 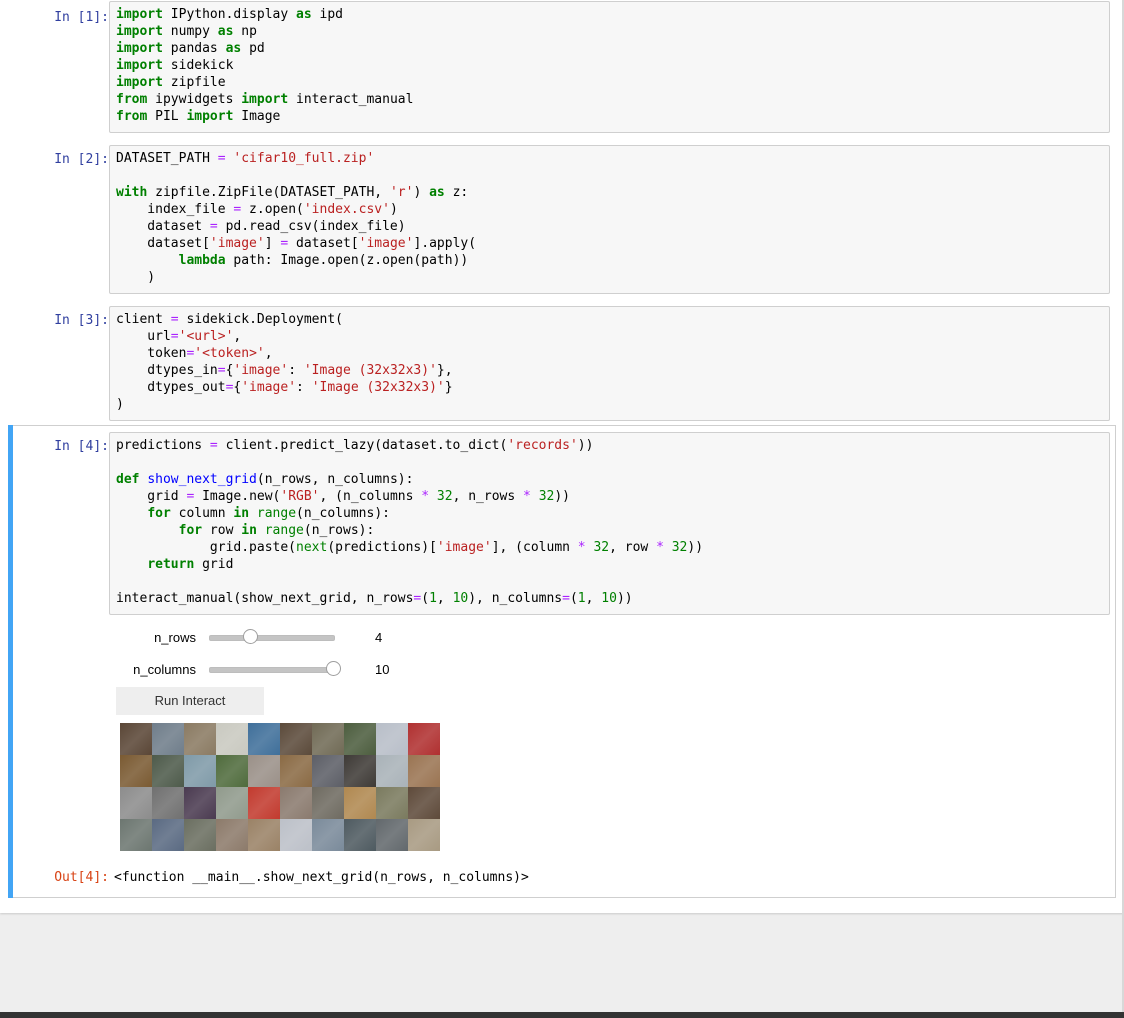 I want to click on n-rows-slider-track, so click(x=272, y=638).